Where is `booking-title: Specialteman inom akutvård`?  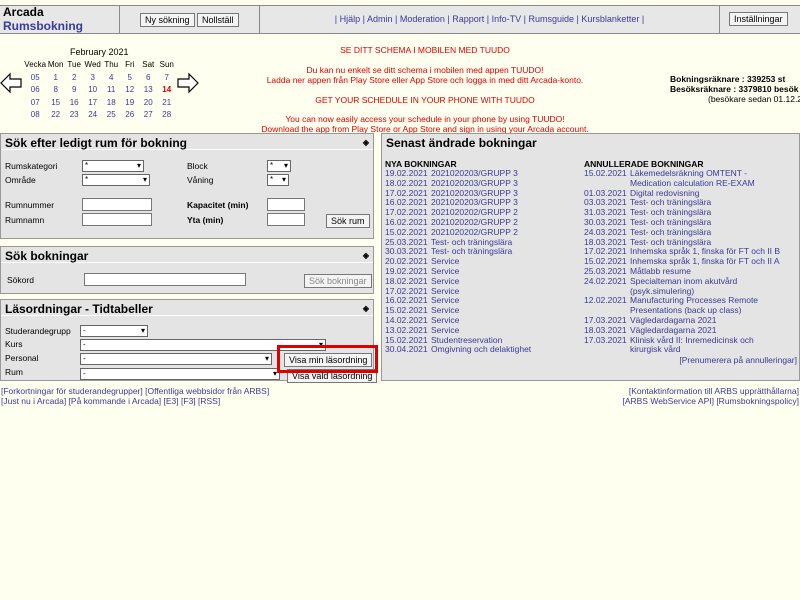
booking-title: Specialteman inom akutvård is located at coordinates (683, 281).